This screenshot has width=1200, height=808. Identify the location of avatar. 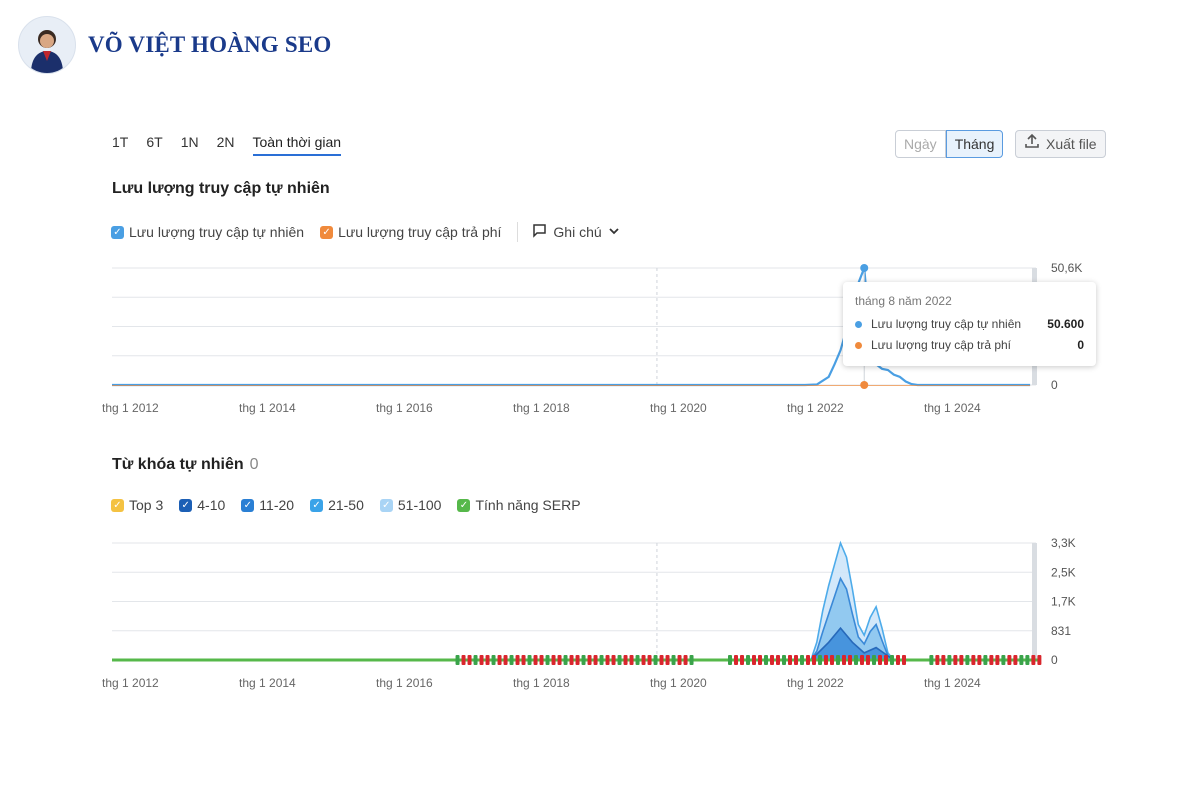
(47, 45).